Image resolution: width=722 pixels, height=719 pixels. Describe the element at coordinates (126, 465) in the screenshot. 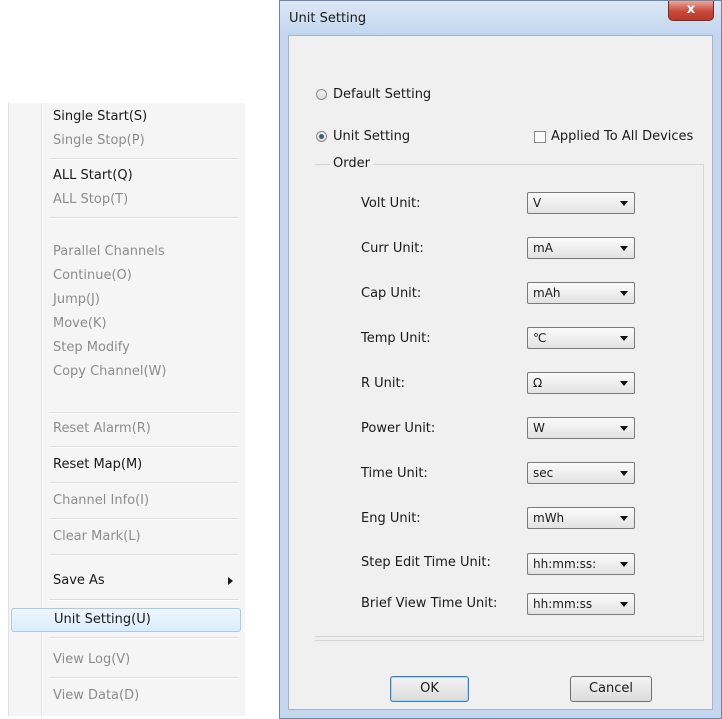

I see `menu-item-reset-map: Reset Map(M)` at that location.